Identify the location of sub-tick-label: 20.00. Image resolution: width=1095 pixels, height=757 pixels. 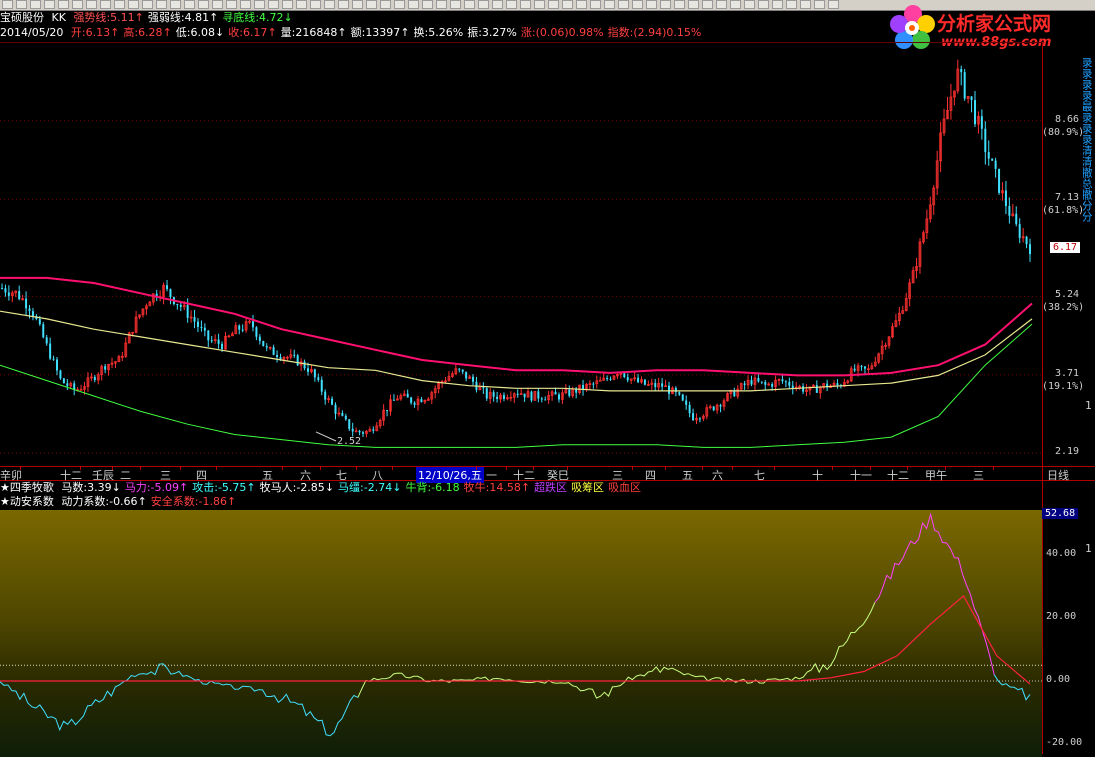
(1061, 616).